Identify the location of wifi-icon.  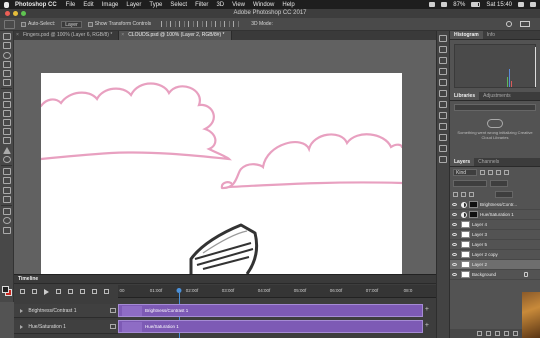
(432, 4).